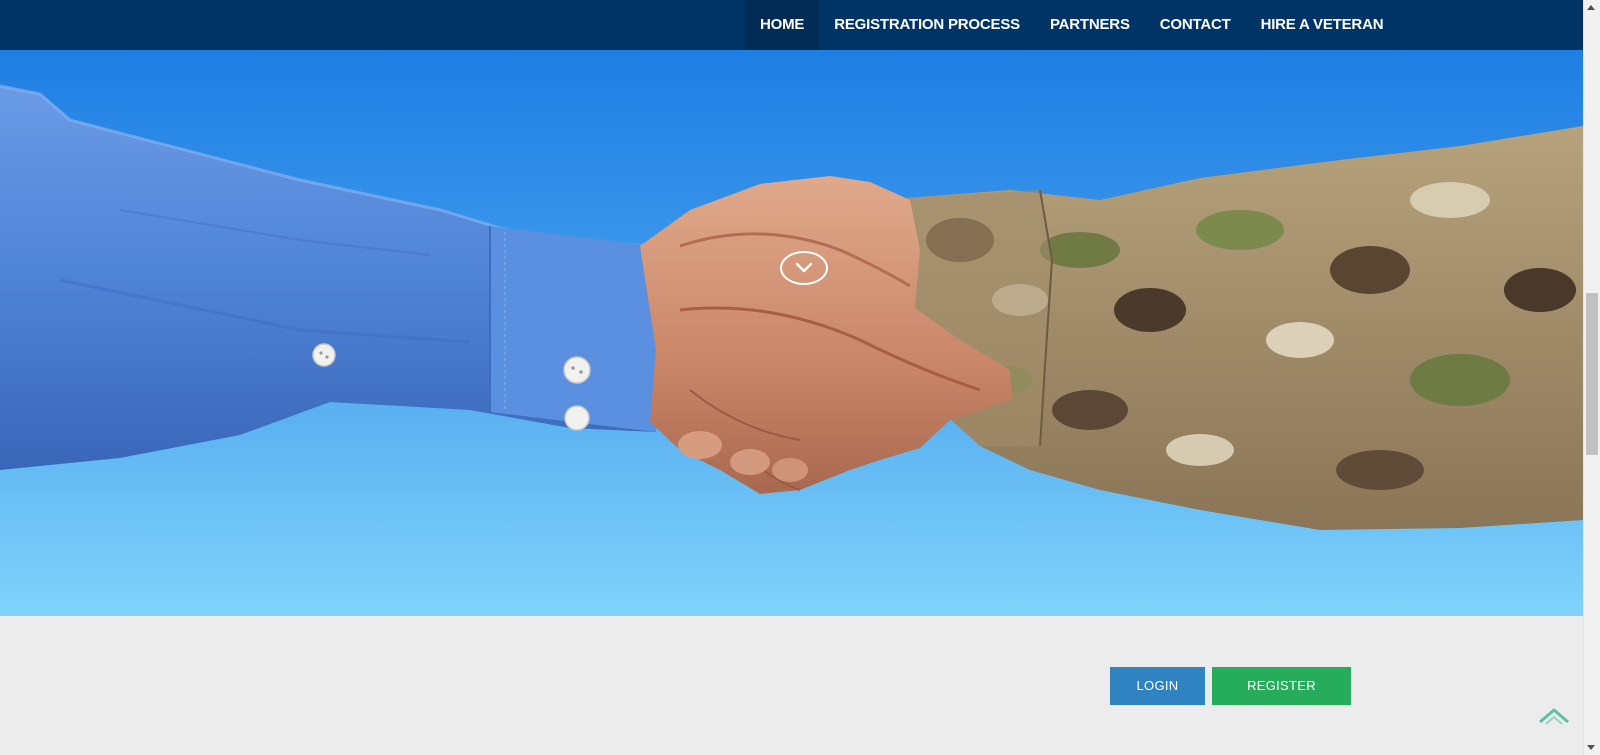 The width and height of the screenshot is (1600, 755). Describe the element at coordinates (1281, 686) in the screenshot. I see `register-button: REGISTER` at that location.